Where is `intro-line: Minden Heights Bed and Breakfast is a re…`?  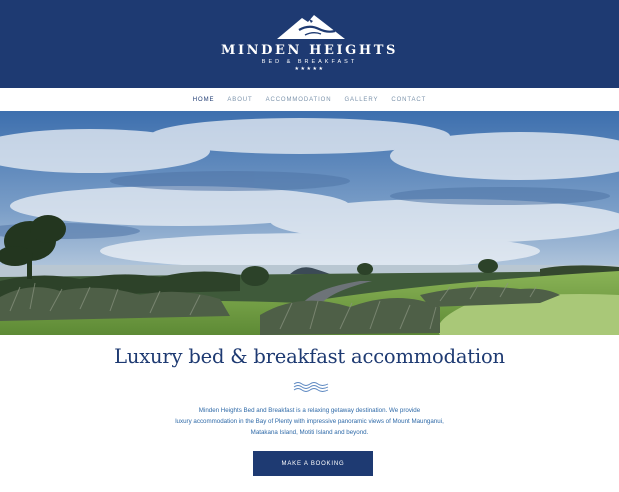
intro-line: Minden Heights Bed and Breakfast is a re… is located at coordinates (309, 410).